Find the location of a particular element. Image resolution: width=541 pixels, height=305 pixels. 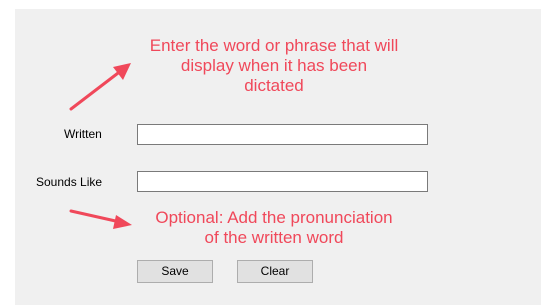

written-input is located at coordinates (282, 134).